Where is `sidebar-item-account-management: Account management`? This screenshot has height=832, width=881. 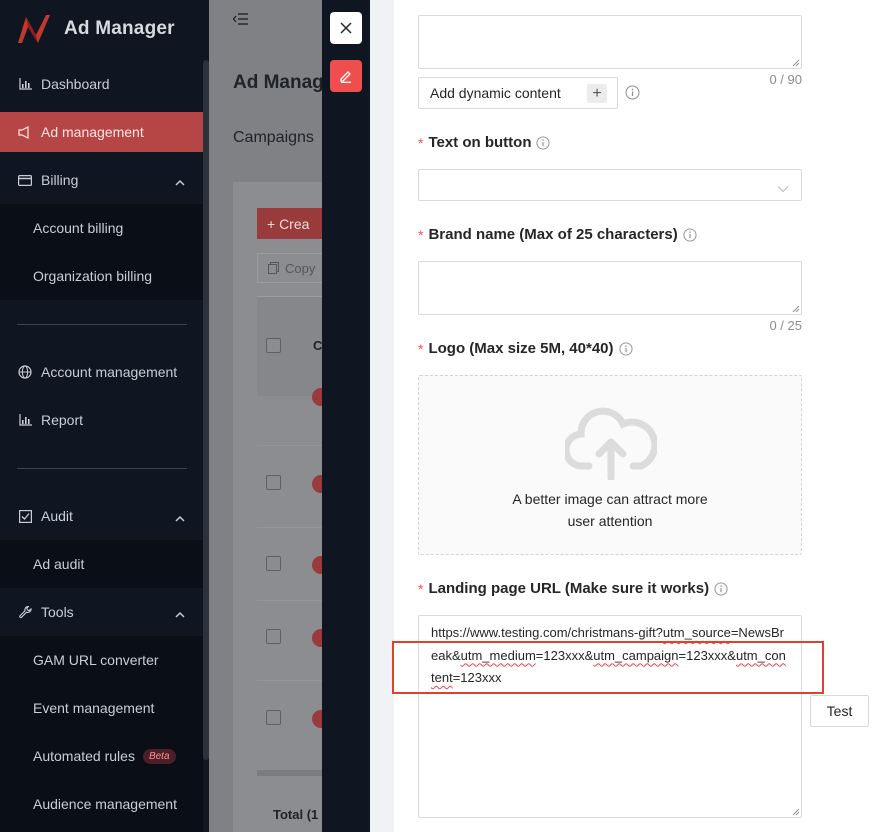 sidebar-item-account-management: Account management is located at coordinates (101, 372).